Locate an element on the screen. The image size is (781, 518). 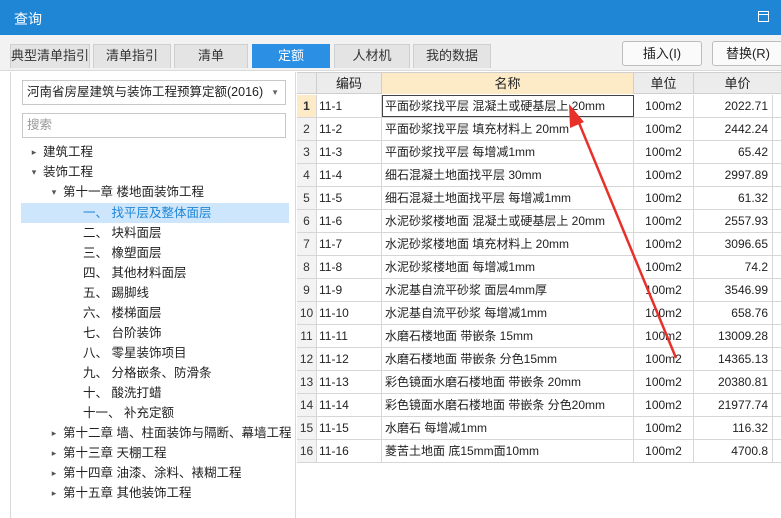
column-header-unit: 单位 is located at coordinates (664, 83).